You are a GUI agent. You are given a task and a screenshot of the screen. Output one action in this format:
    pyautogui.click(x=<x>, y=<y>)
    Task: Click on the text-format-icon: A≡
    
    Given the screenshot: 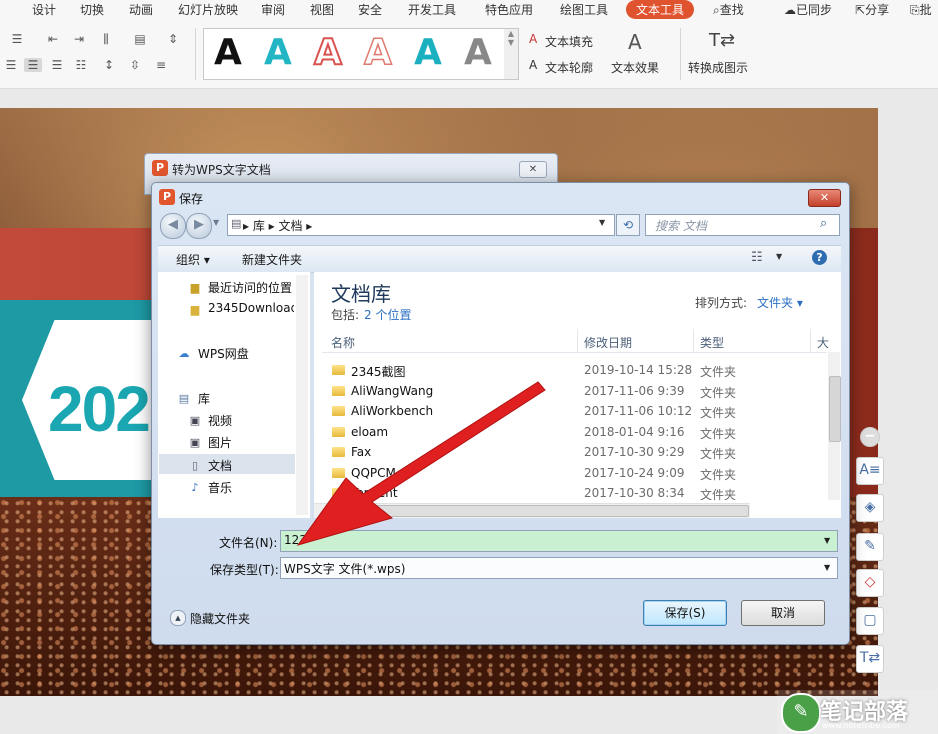 What is the action you would take?
    pyautogui.click(x=870, y=471)
    